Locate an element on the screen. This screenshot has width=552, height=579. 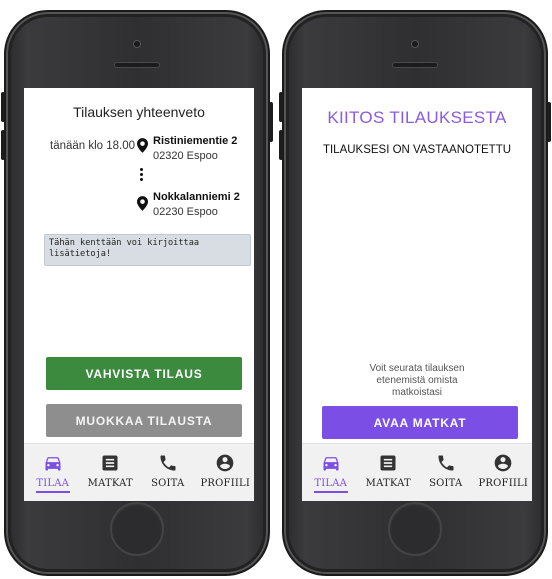
follow-line: Voit seurata tilauksen is located at coordinates (417, 368).